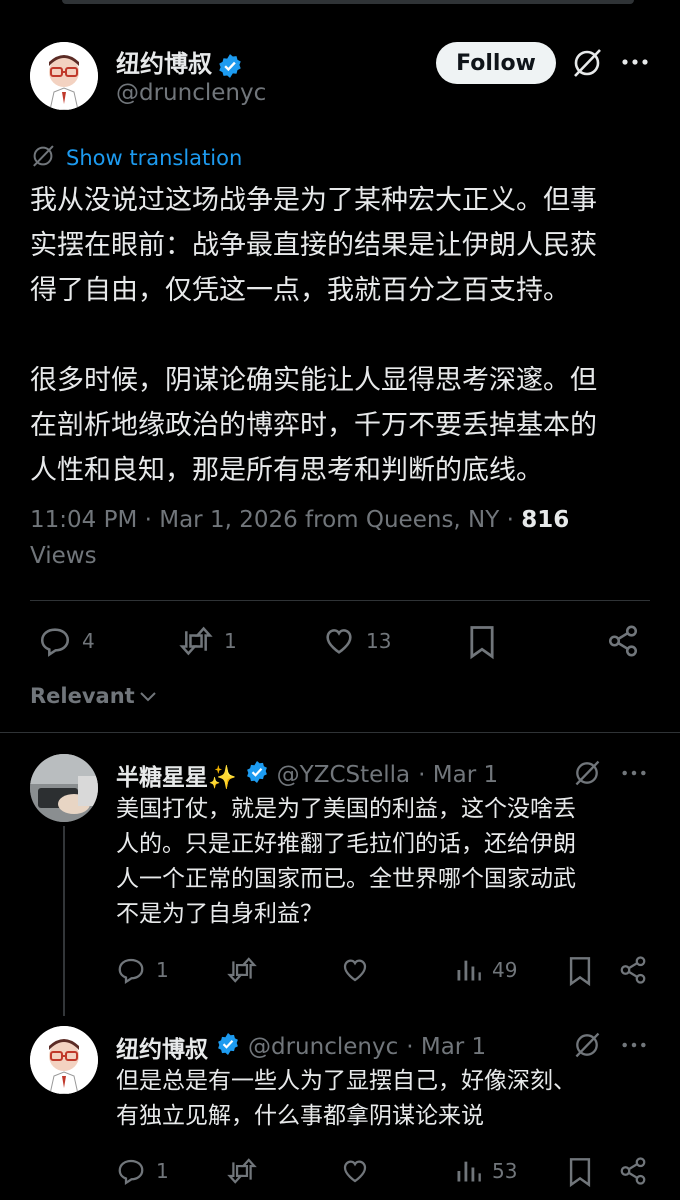  I want to click on follow-button: Follow, so click(496, 63).